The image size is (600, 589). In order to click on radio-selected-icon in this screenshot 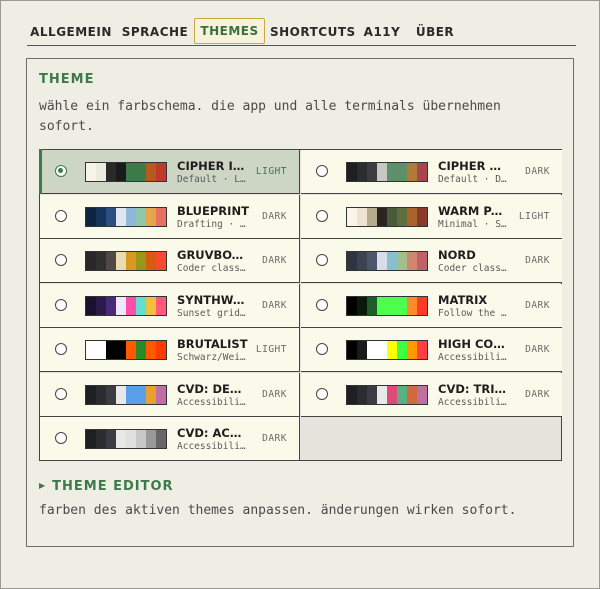, I will do `click(61, 171)`.